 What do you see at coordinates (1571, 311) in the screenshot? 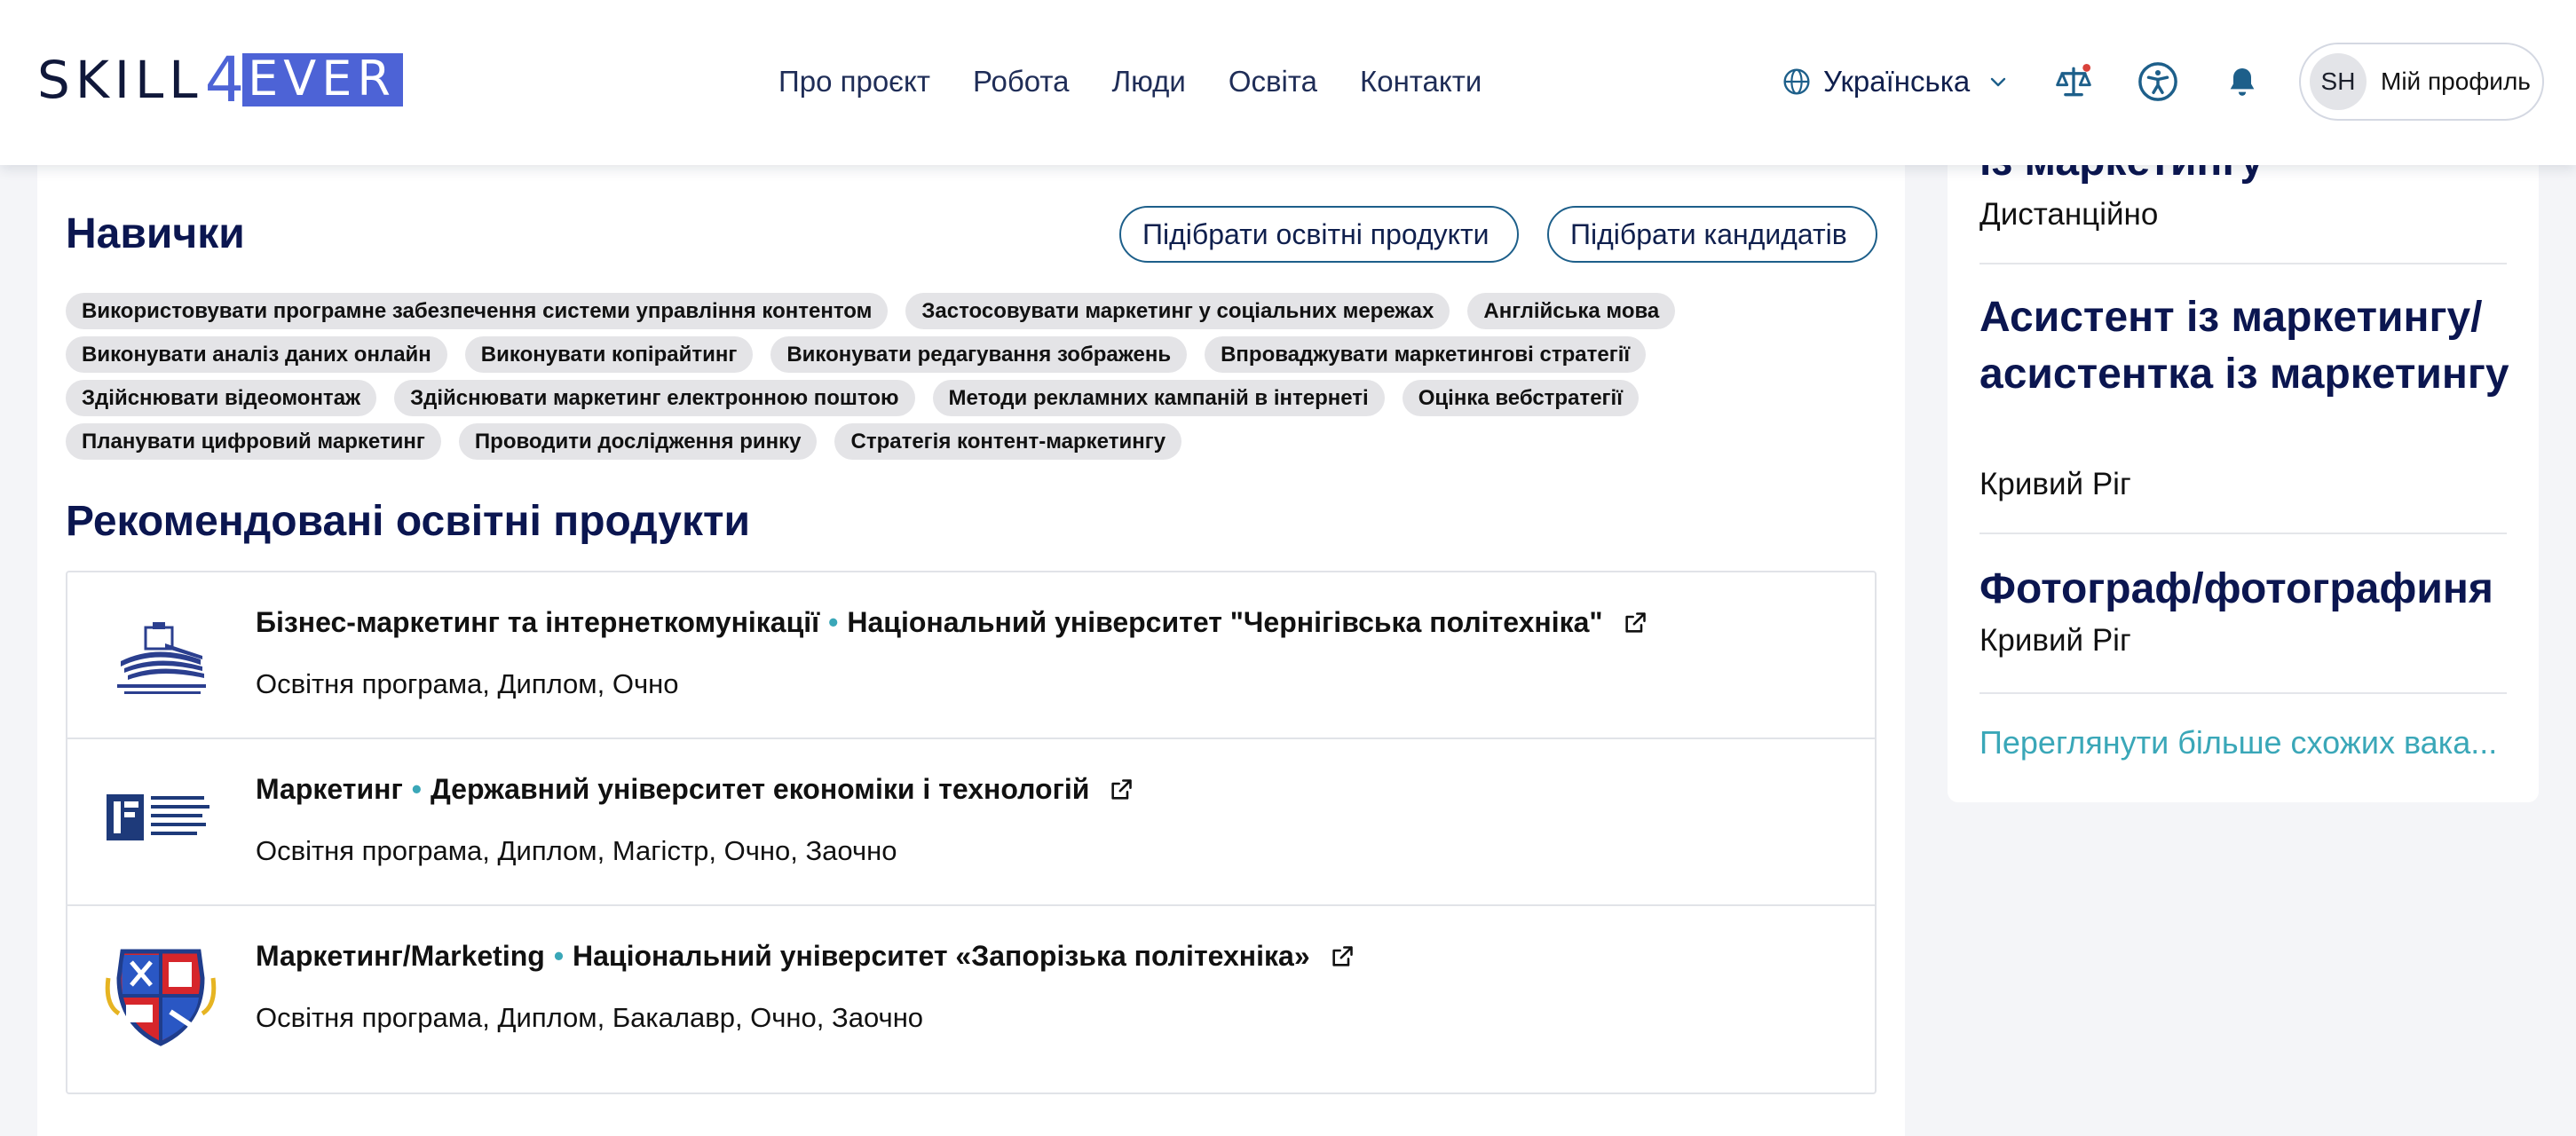
I see `skill-chip: Англійська мова` at bounding box center [1571, 311].